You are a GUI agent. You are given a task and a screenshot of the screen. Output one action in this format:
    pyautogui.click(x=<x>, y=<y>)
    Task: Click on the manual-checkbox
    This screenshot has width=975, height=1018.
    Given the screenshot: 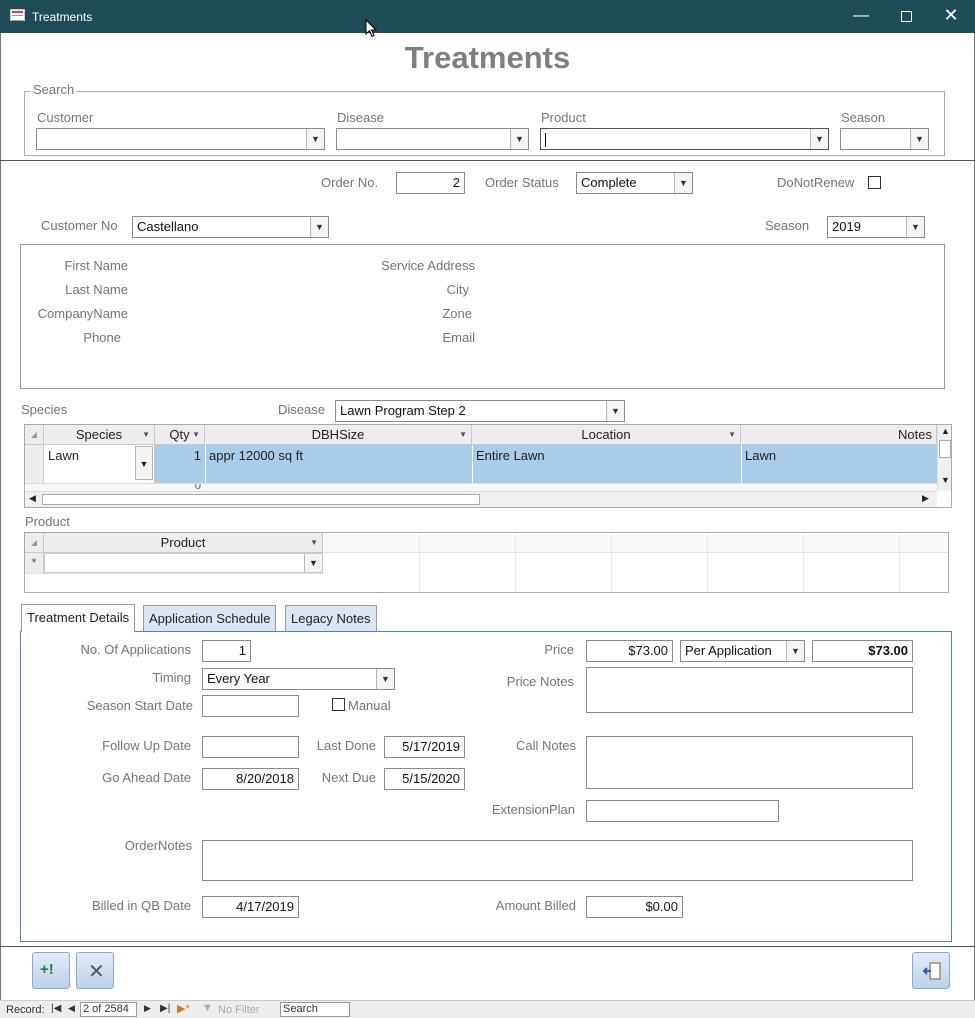 What is the action you would take?
    pyautogui.click(x=338, y=704)
    